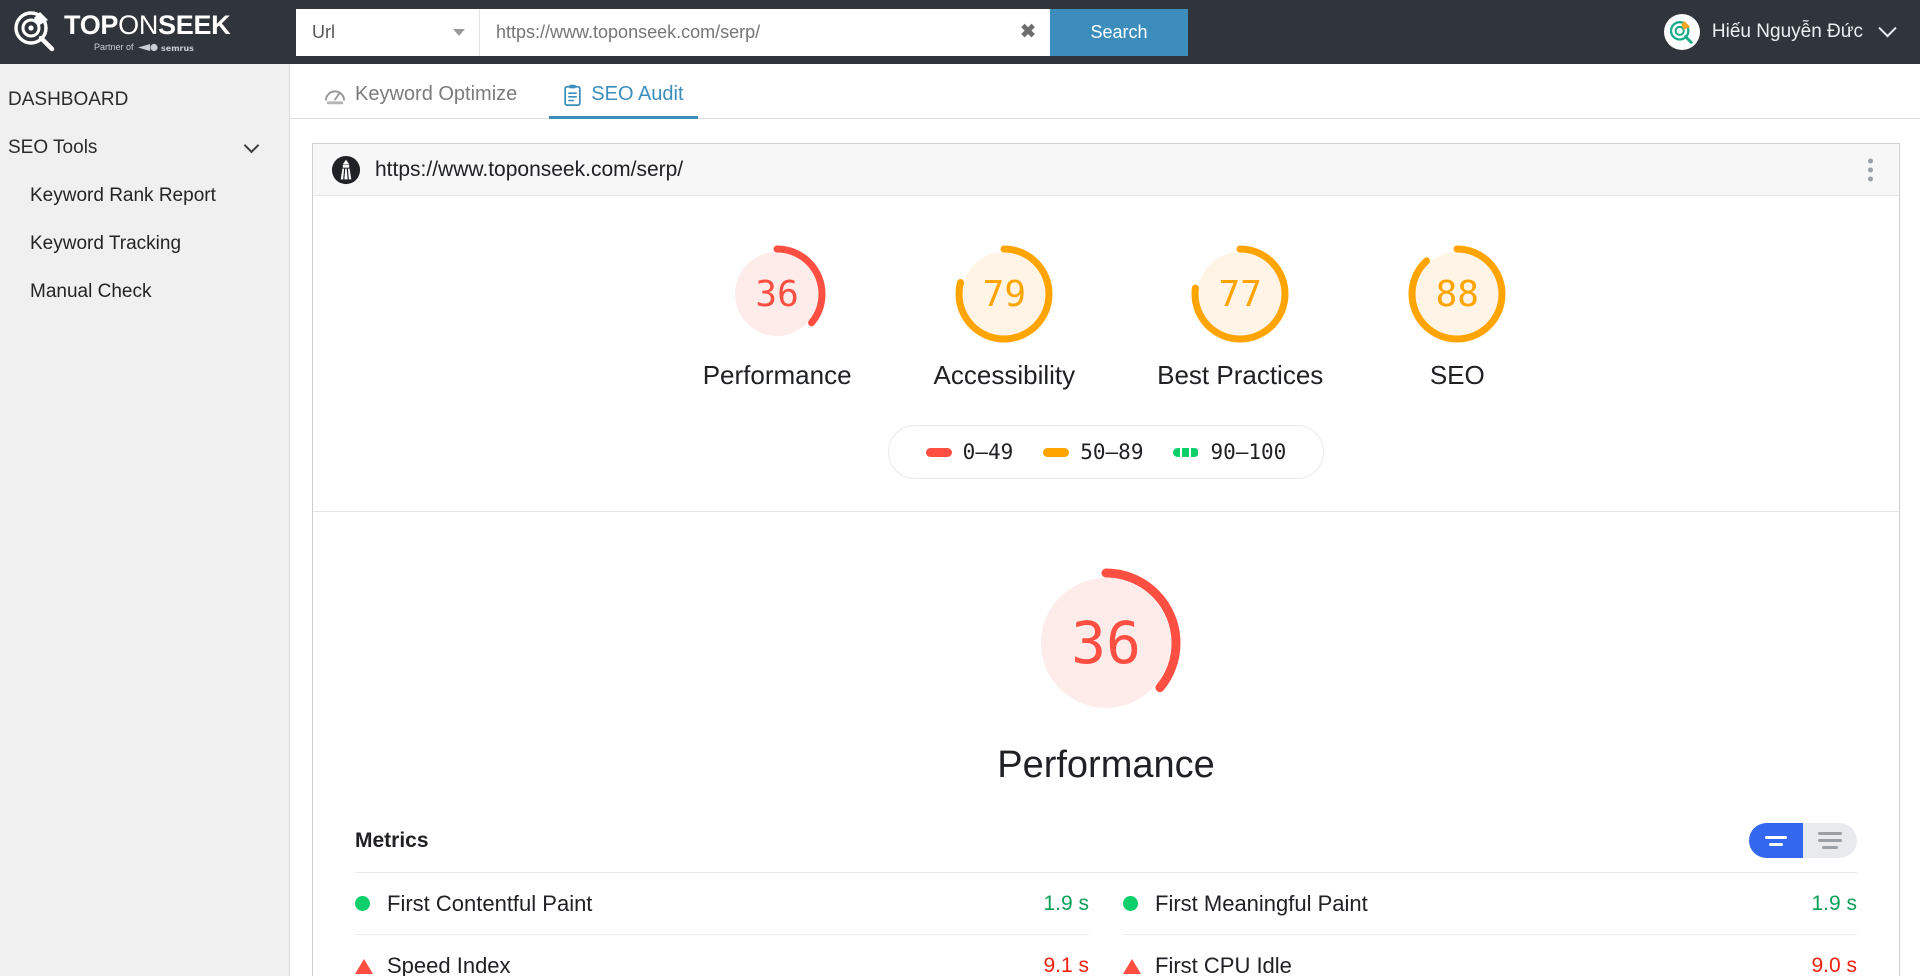  I want to click on legend-label: 90–100, so click(1248, 452).